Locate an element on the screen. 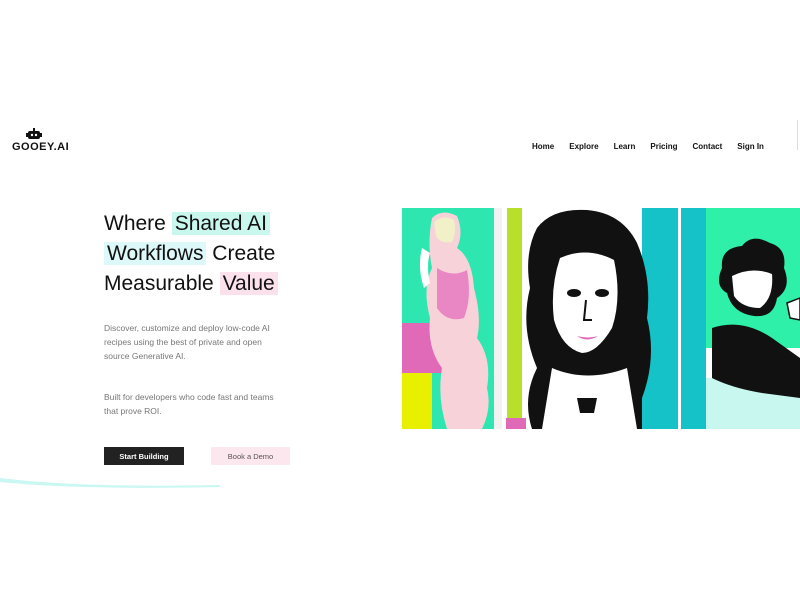  header-divider is located at coordinates (797, 135).